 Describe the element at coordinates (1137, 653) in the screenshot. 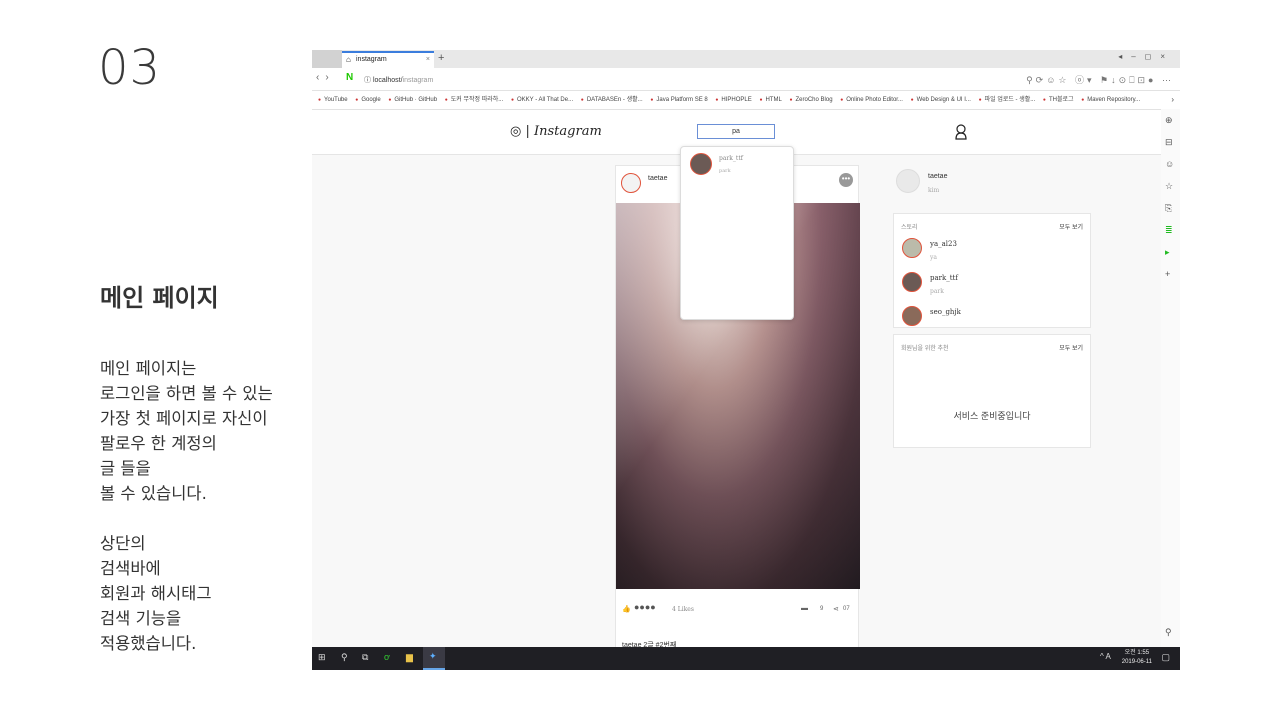

I see `clock-time: 오전 1:55` at that location.